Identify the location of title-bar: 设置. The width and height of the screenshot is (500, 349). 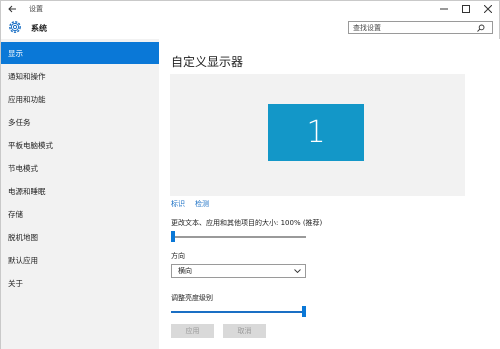
(250, 8).